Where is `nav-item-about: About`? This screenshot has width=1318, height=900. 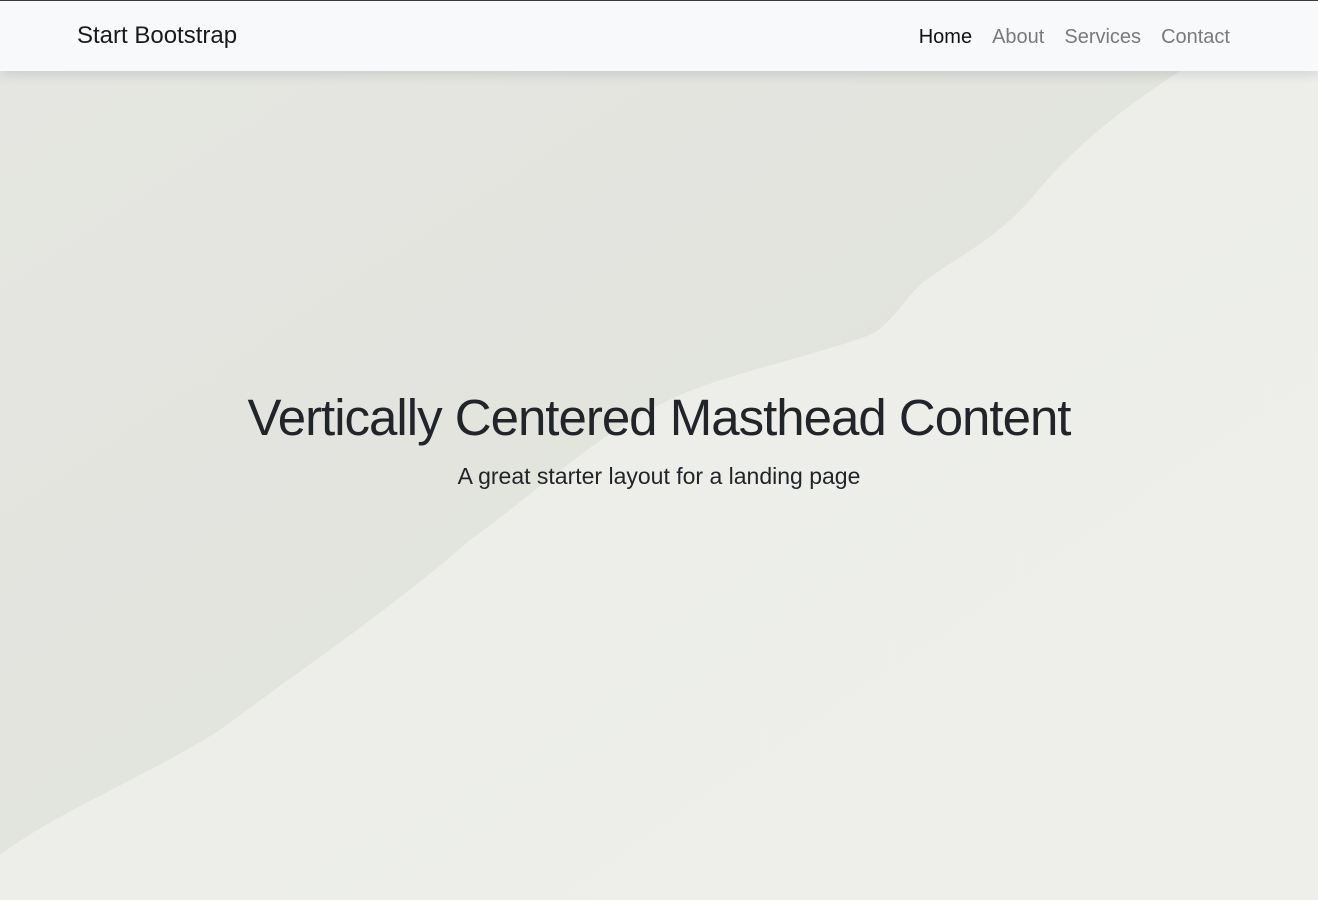 nav-item-about: About is located at coordinates (1018, 37).